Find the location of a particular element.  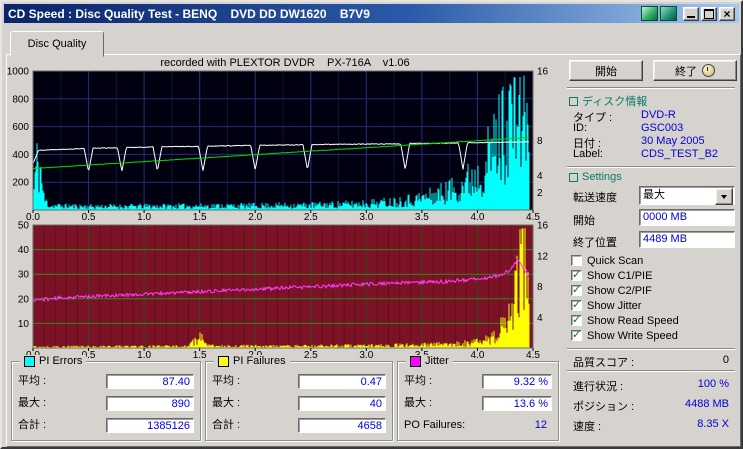

svg-text: 600 is located at coordinates (20, 127).